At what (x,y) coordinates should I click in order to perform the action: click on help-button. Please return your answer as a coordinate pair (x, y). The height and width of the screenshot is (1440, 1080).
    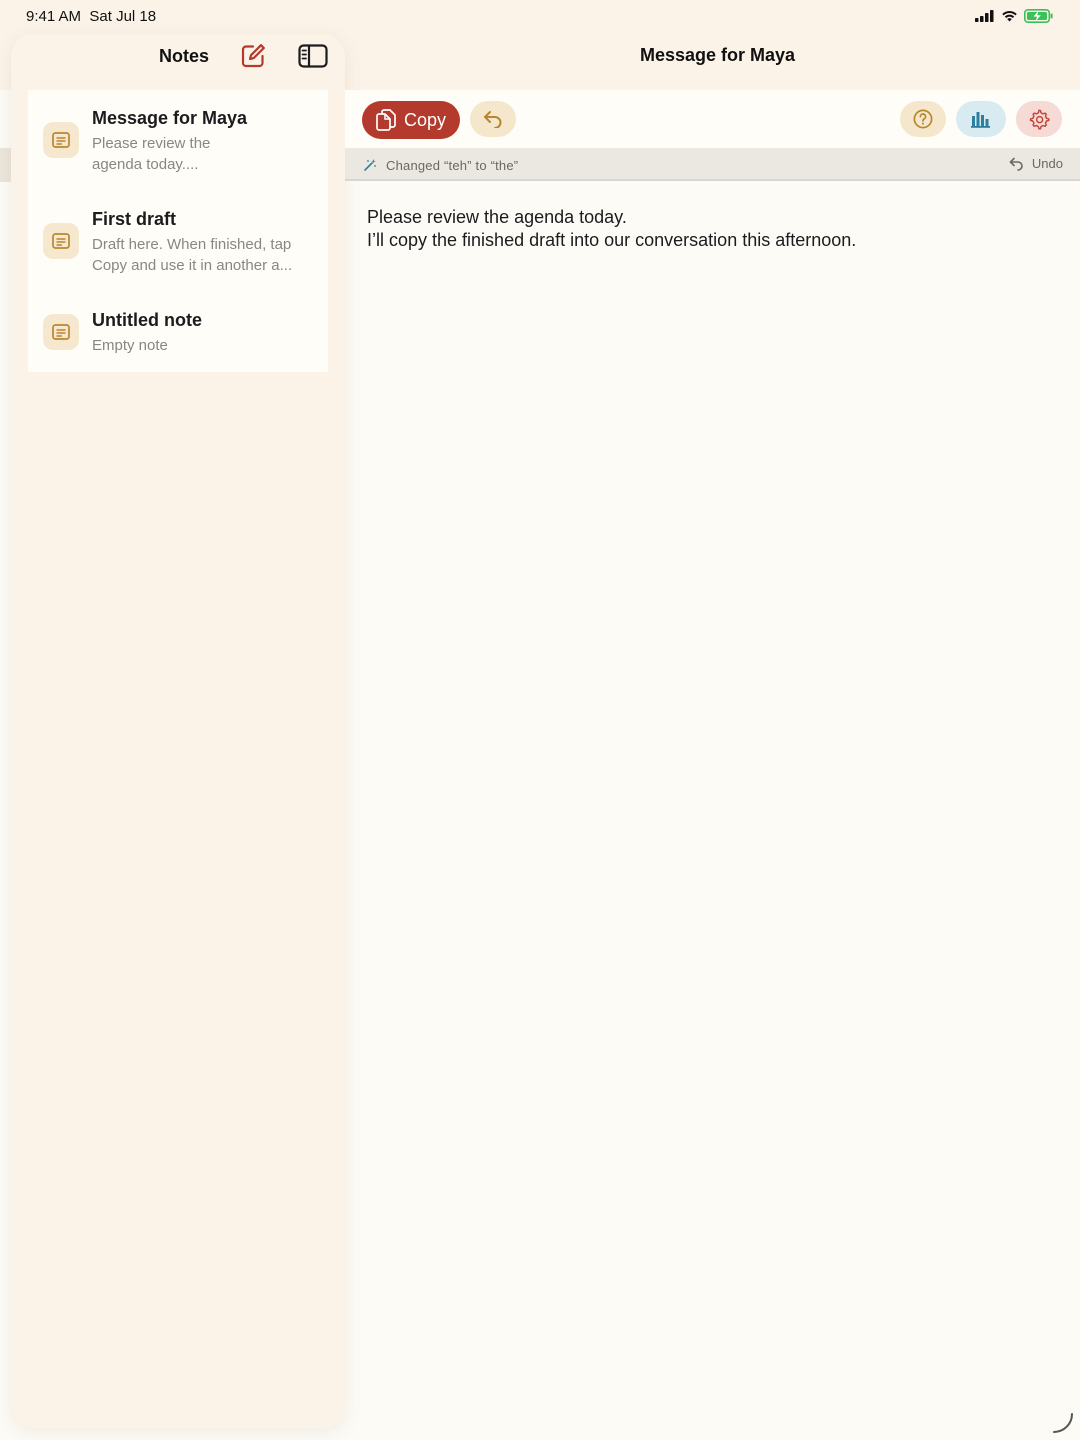
    Looking at the image, I should click on (923, 119).